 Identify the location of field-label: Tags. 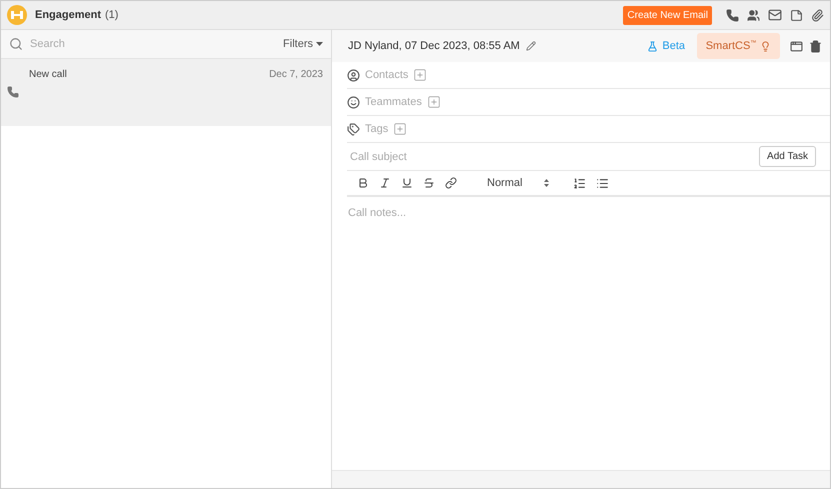
(376, 129).